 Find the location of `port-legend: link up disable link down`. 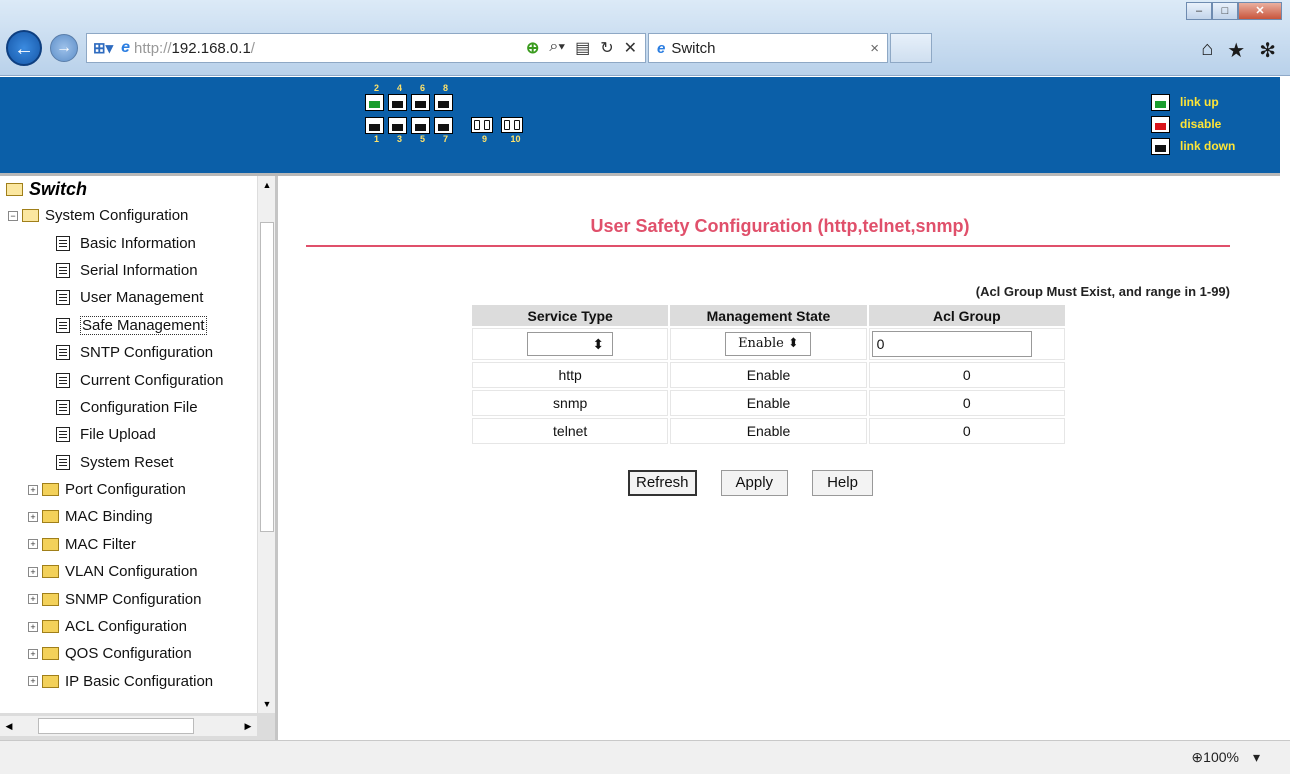

port-legend: link up disable link down is located at coordinates (1193, 124).